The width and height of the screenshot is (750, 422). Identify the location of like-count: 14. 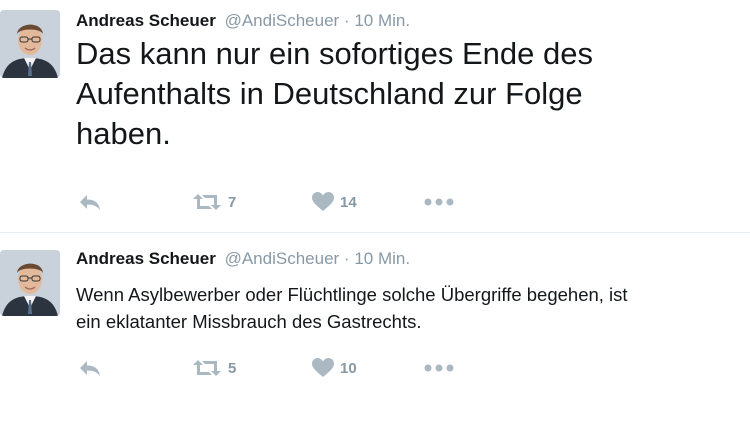
(348, 202).